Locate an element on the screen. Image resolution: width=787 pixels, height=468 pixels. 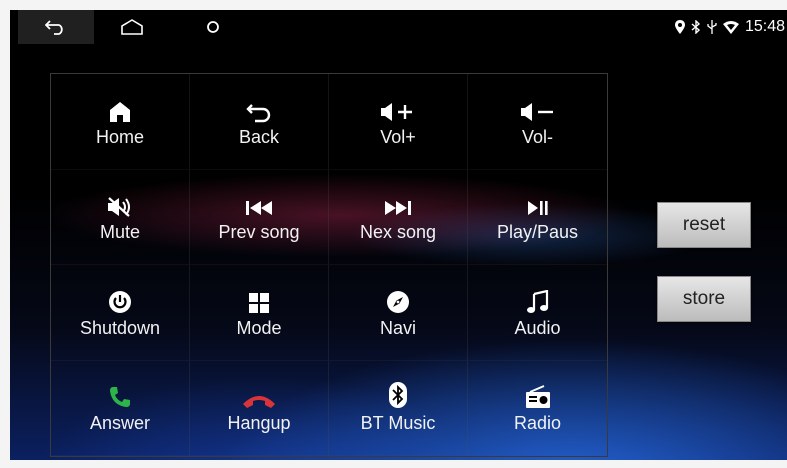
volume-down-icon is located at coordinates (536, 111).